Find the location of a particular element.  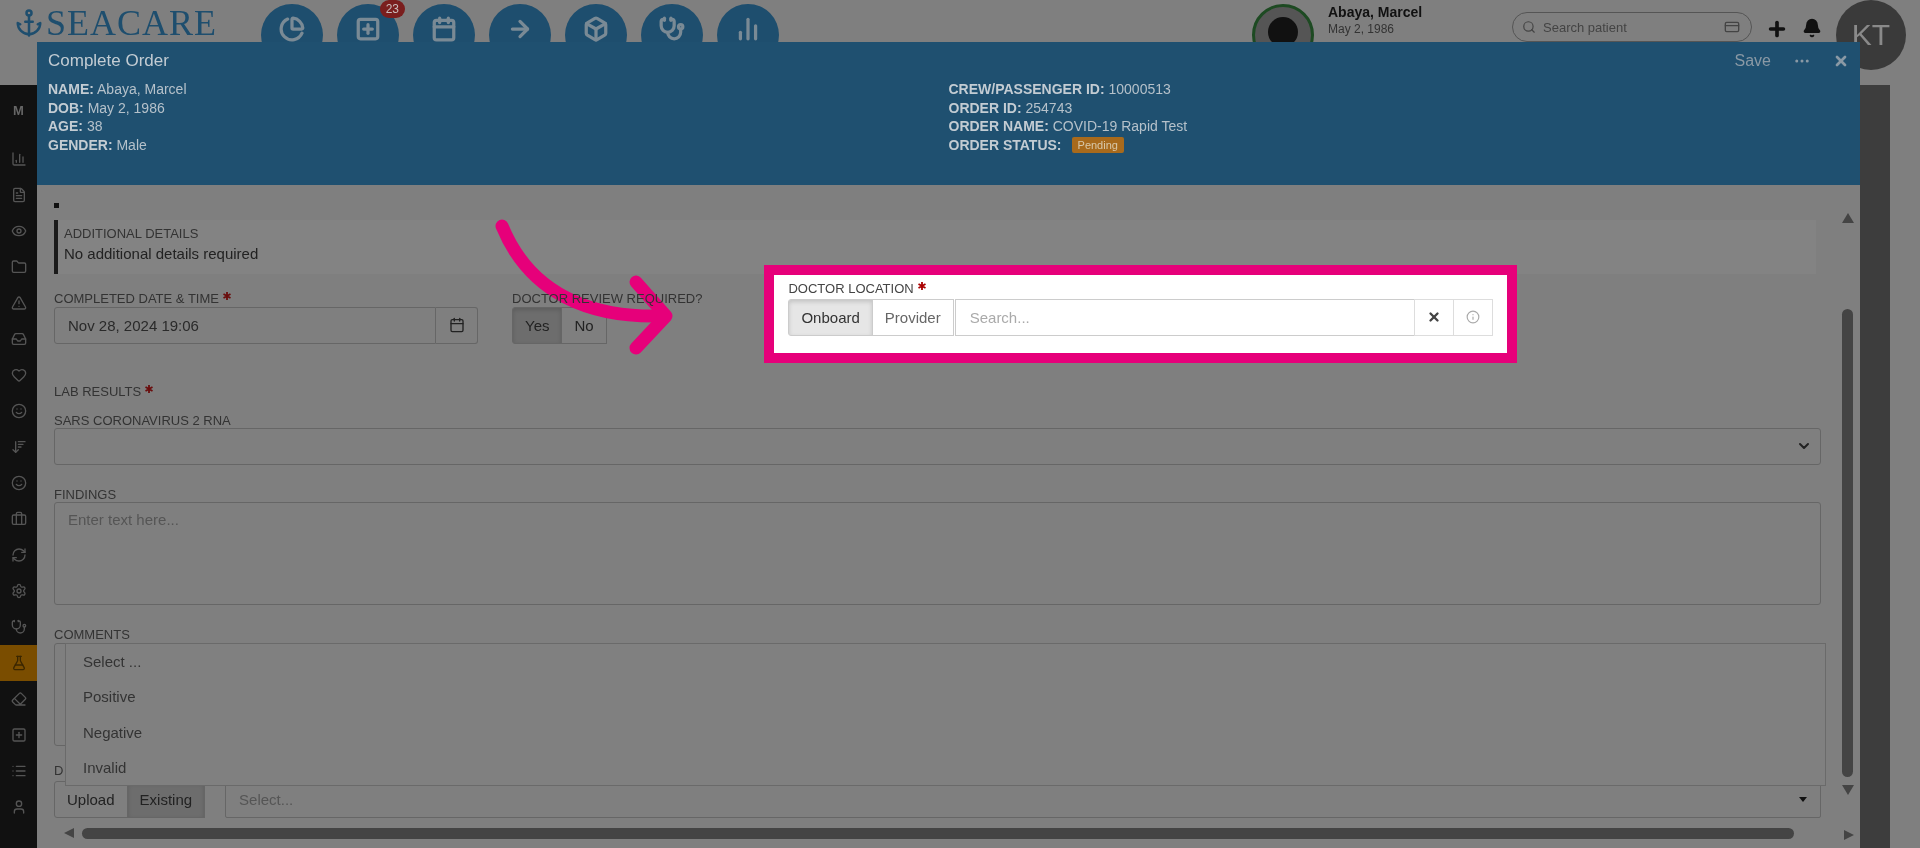

flask-icon is located at coordinates (18, 663).